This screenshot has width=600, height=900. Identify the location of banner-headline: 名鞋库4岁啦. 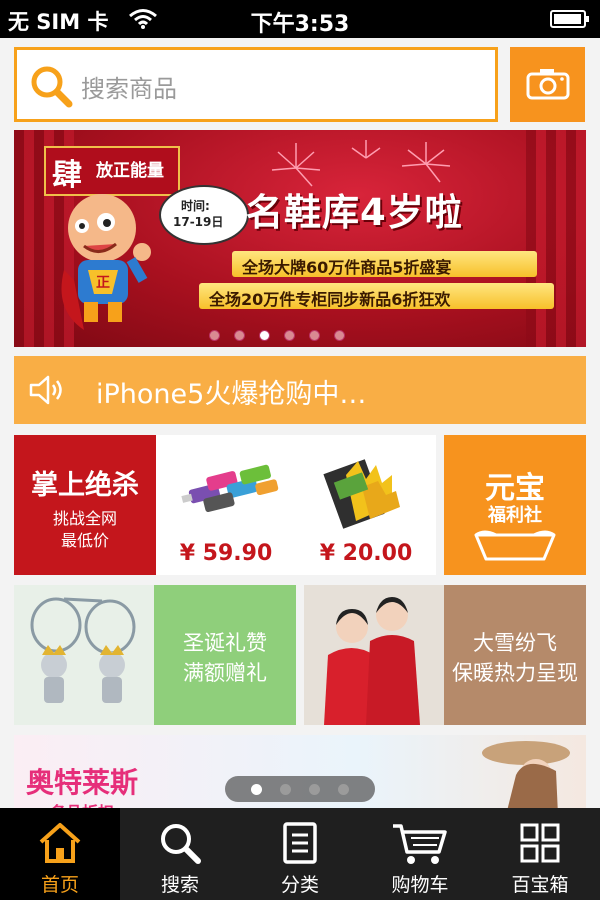
(354, 212).